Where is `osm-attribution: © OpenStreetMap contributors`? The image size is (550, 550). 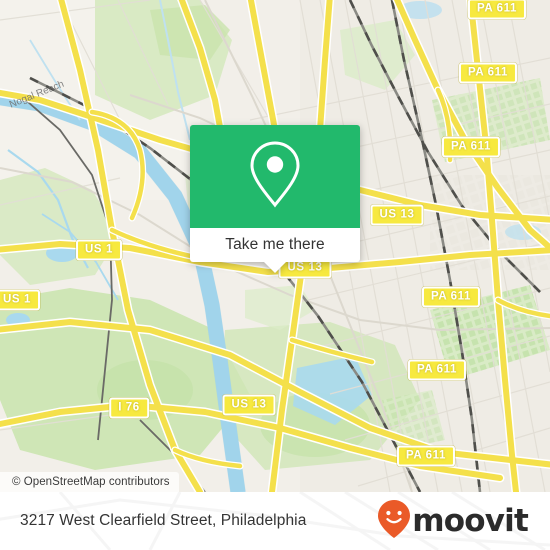 osm-attribution: © OpenStreetMap contributors is located at coordinates (89, 482).